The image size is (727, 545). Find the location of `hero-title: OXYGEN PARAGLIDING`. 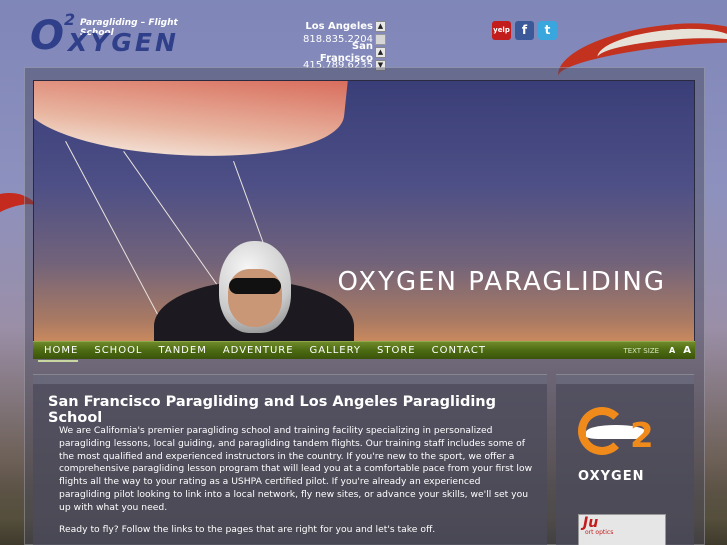

hero-title: OXYGEN PARAGLIDING is located at coordinates (501, 282).